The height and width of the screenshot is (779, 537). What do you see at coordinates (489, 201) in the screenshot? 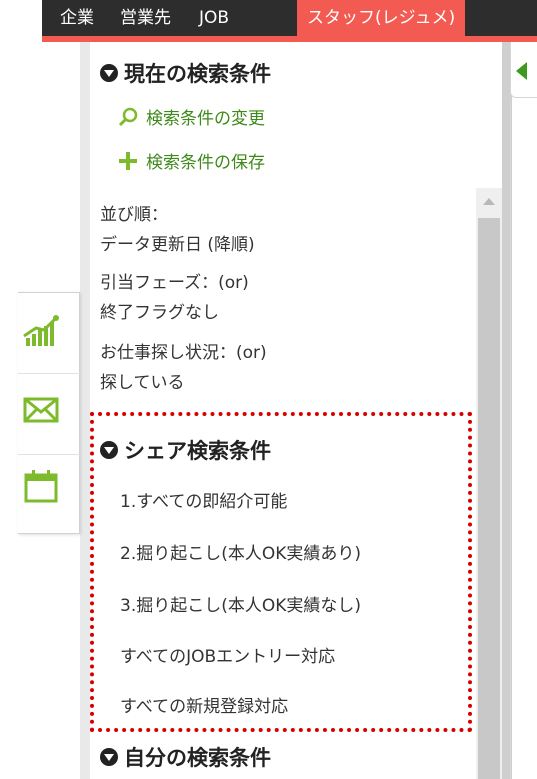
I see `scroll-up-icon` at bounding box center [489, 201].